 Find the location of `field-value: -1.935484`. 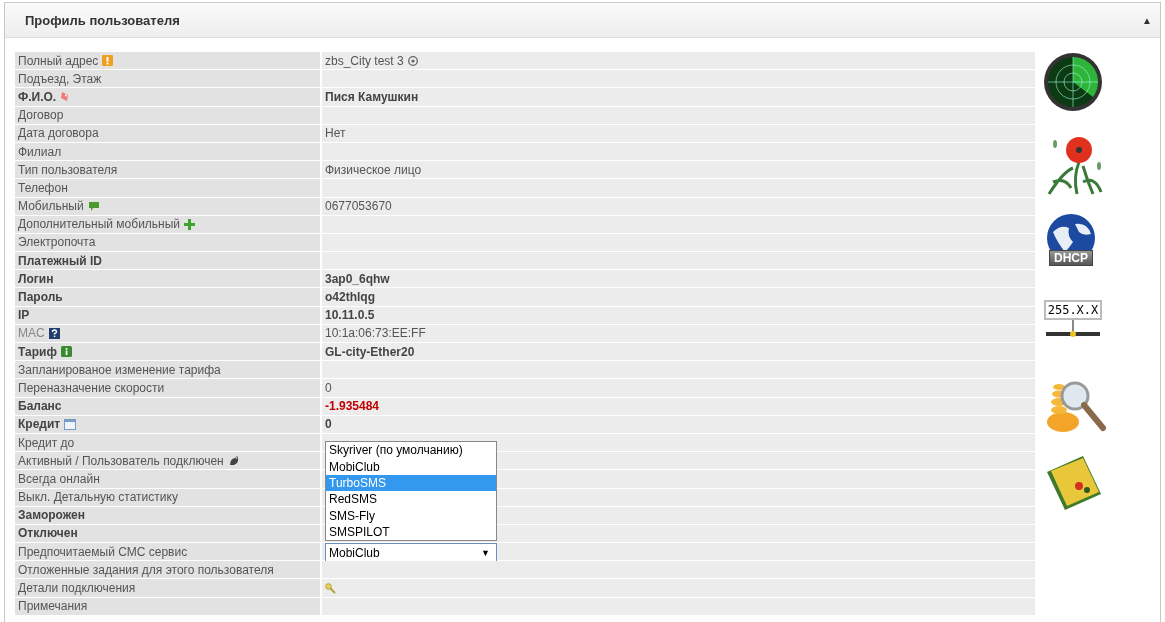

field-value: -1.935484 is located at coordinates (352, 406).